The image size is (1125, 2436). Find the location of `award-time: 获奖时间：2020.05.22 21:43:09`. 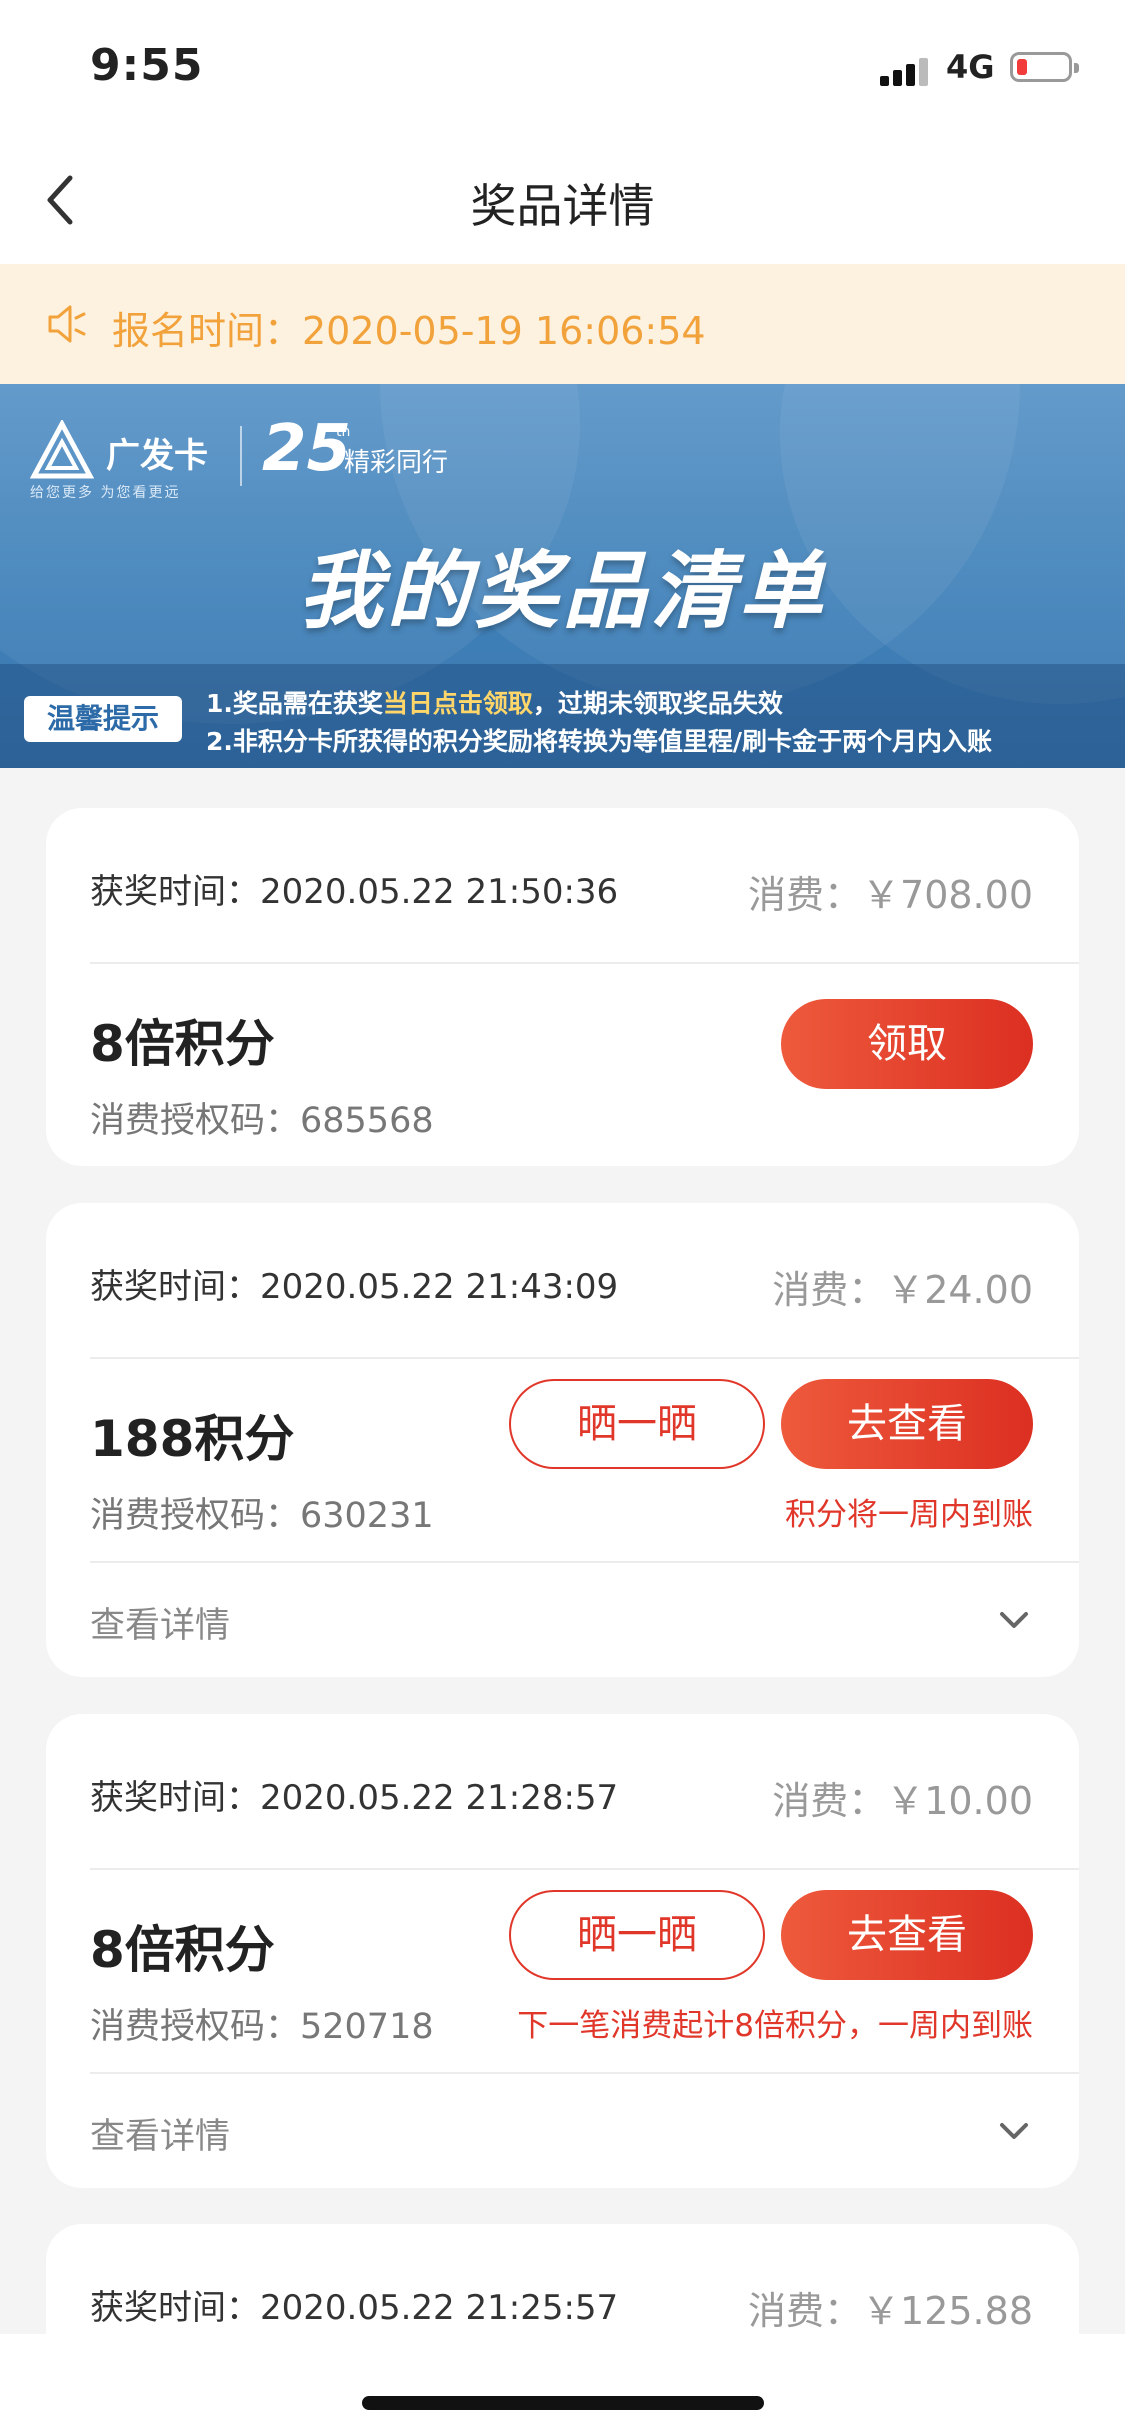

award-time: 获奖时间：2020.05.22 21:43:09 is located at coordinates (354, 1287).